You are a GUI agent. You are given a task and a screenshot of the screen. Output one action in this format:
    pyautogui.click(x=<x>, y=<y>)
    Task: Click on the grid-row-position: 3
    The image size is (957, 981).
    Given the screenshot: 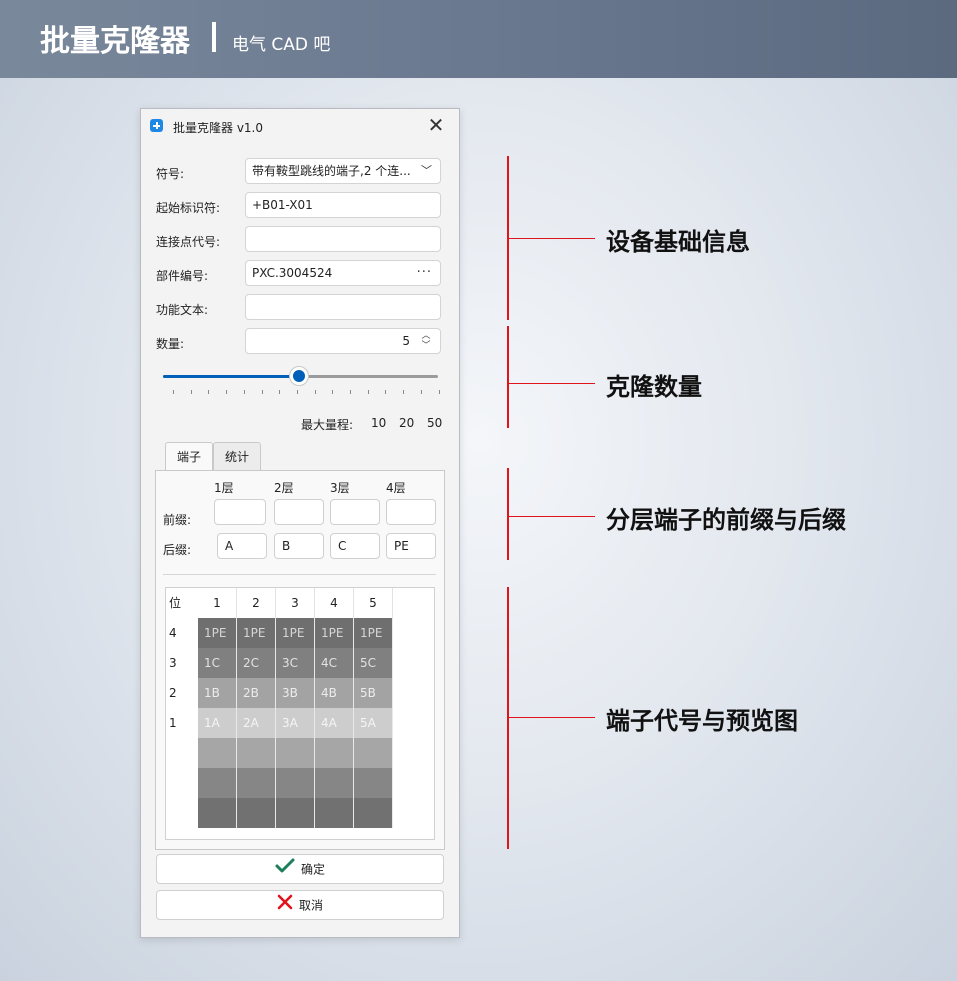 What is the action you would take?
    pyautogui.click(x=173, y=663)
    